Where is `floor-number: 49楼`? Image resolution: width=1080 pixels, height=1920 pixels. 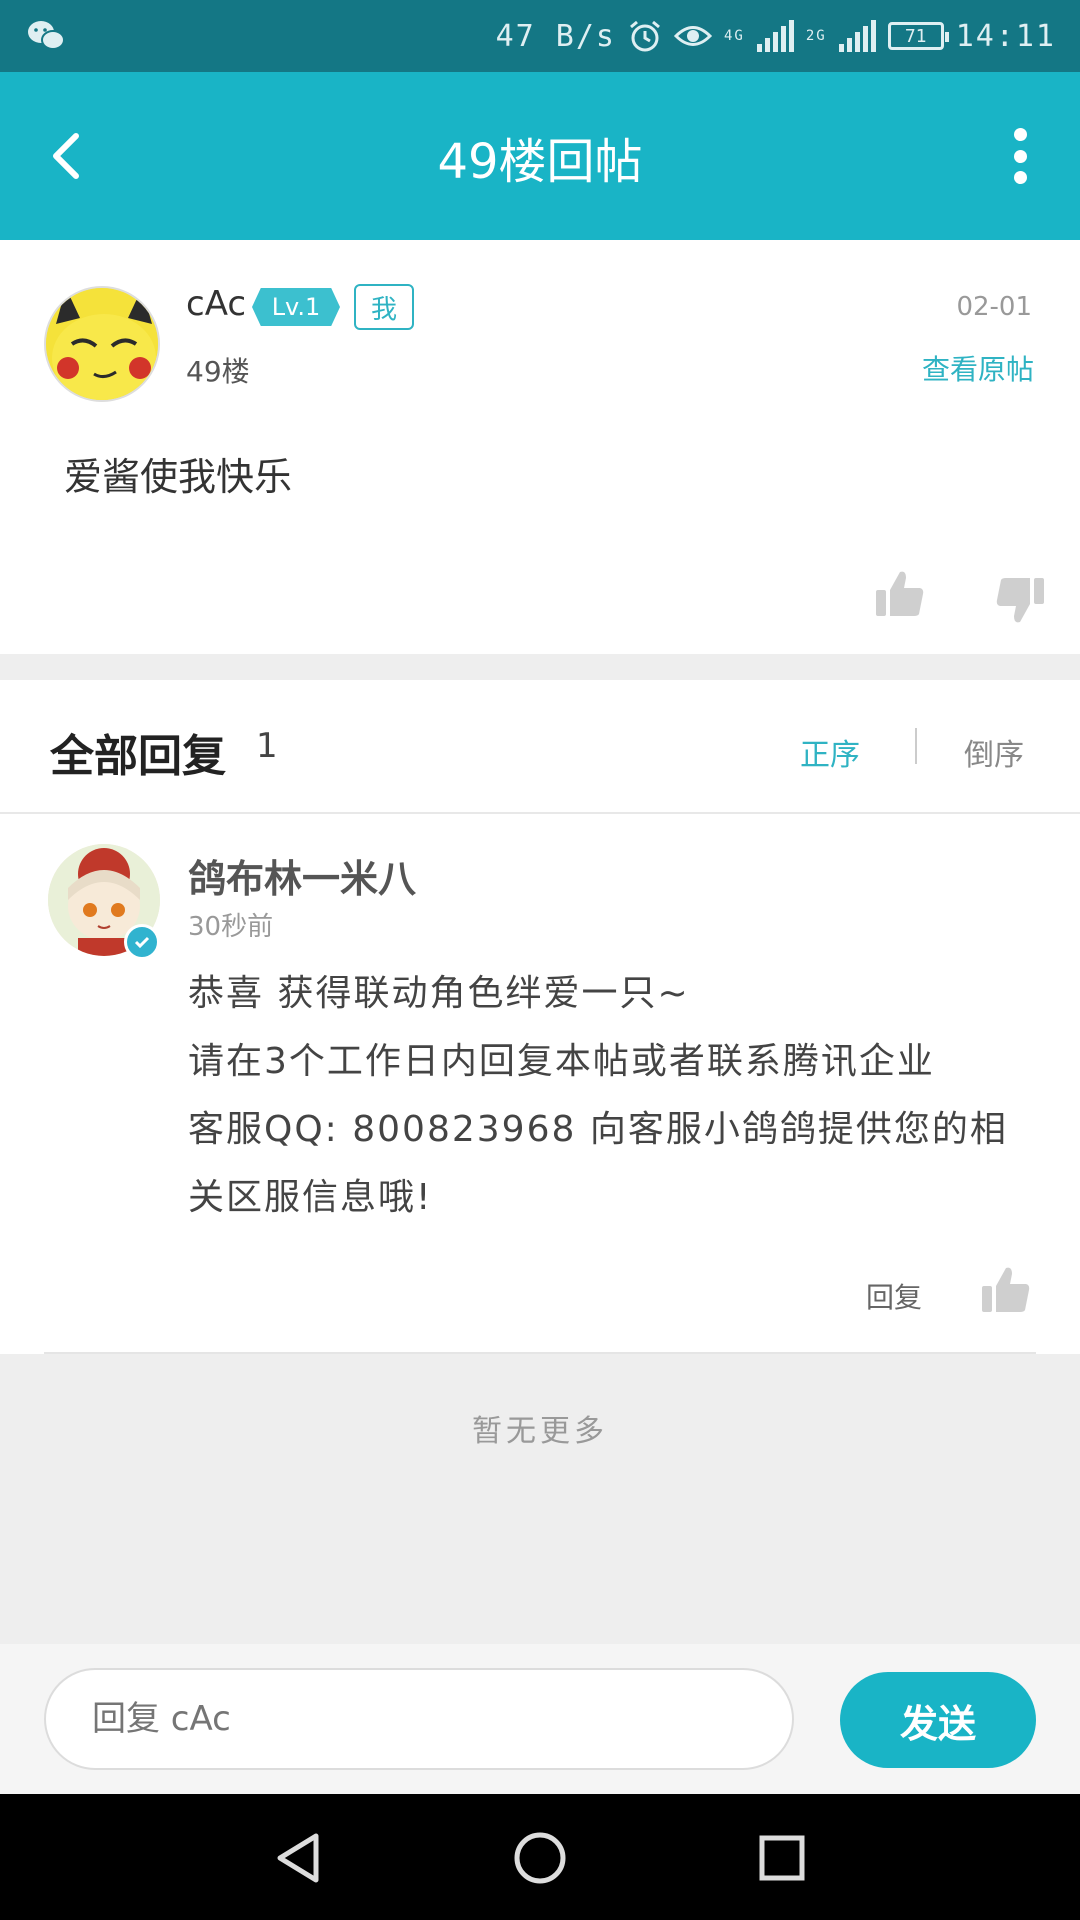 floor-number: 49楼 is located at coordinates (218, 371).